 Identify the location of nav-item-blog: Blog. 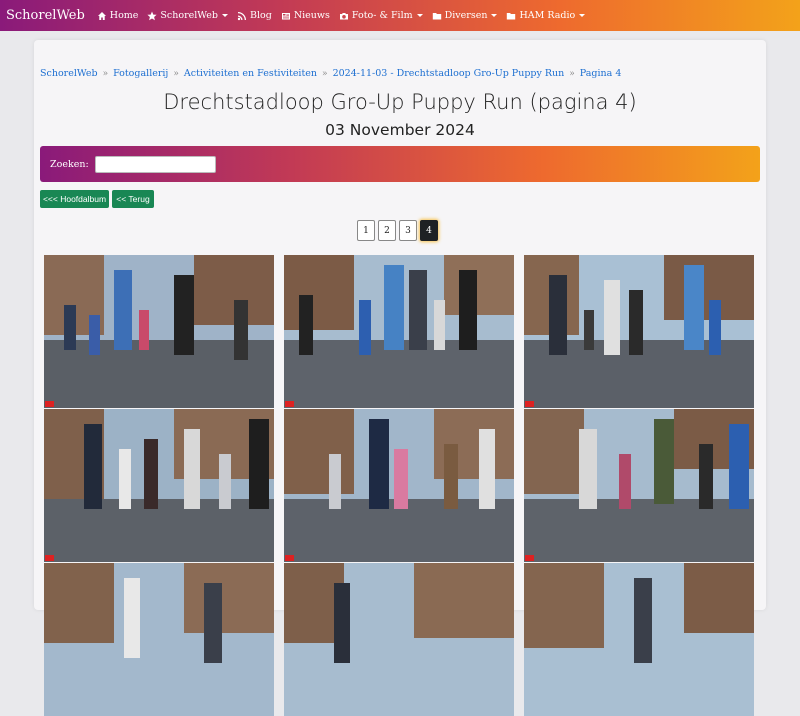
(254, 15).